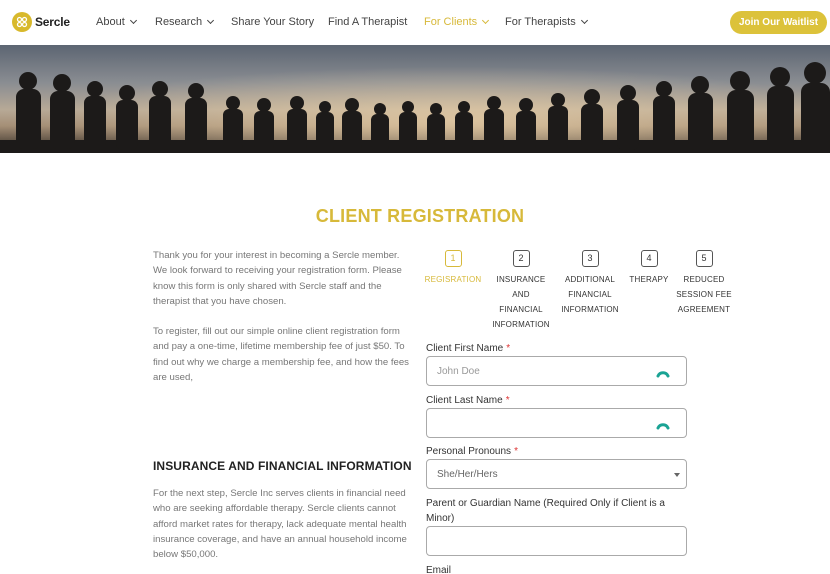 Image resolution: width=830 pixels, height=574 pixels. I want to click on label-text: Personal Pronouns, so click(469, 451).